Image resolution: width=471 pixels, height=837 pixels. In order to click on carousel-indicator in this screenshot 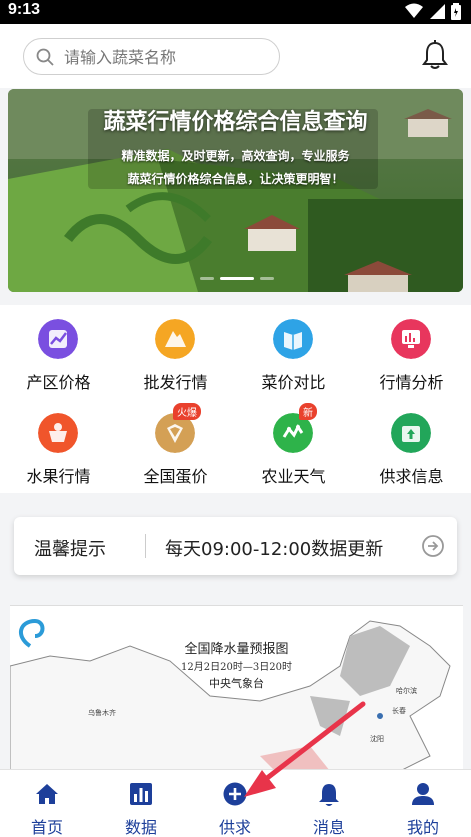, I will do `click(237, 278)`.